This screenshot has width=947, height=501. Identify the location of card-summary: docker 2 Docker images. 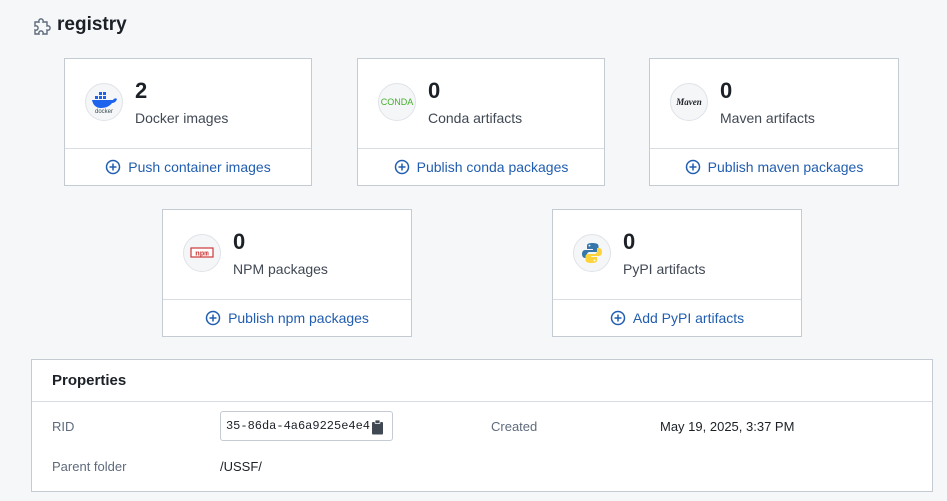
(188, 104).